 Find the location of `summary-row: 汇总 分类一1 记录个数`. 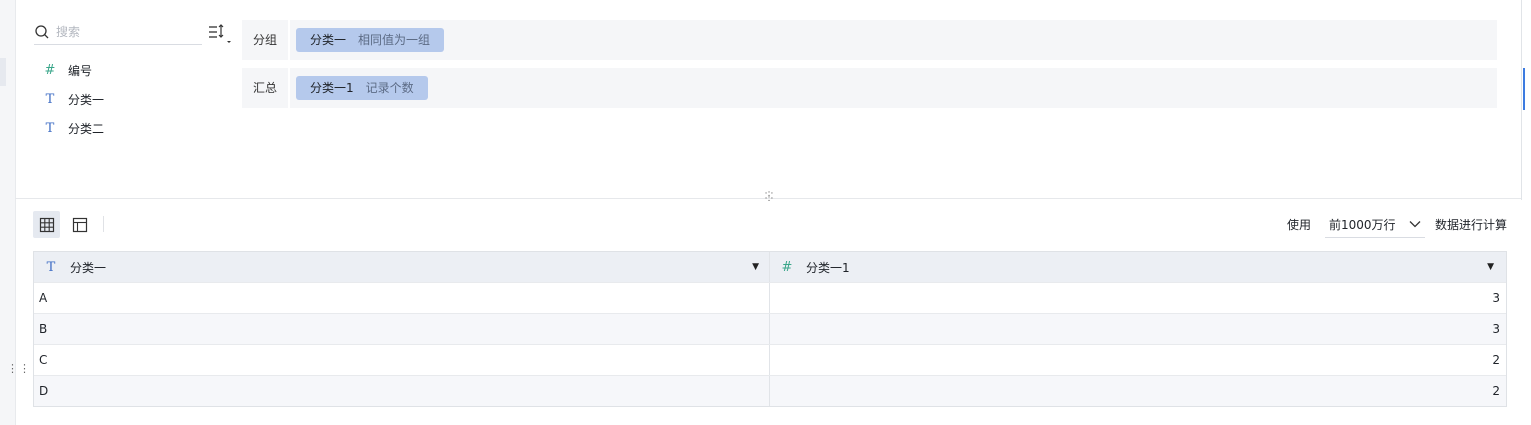

summary-row: 汇总 分类一1 记录个数 is located at coordinates (869, 88).